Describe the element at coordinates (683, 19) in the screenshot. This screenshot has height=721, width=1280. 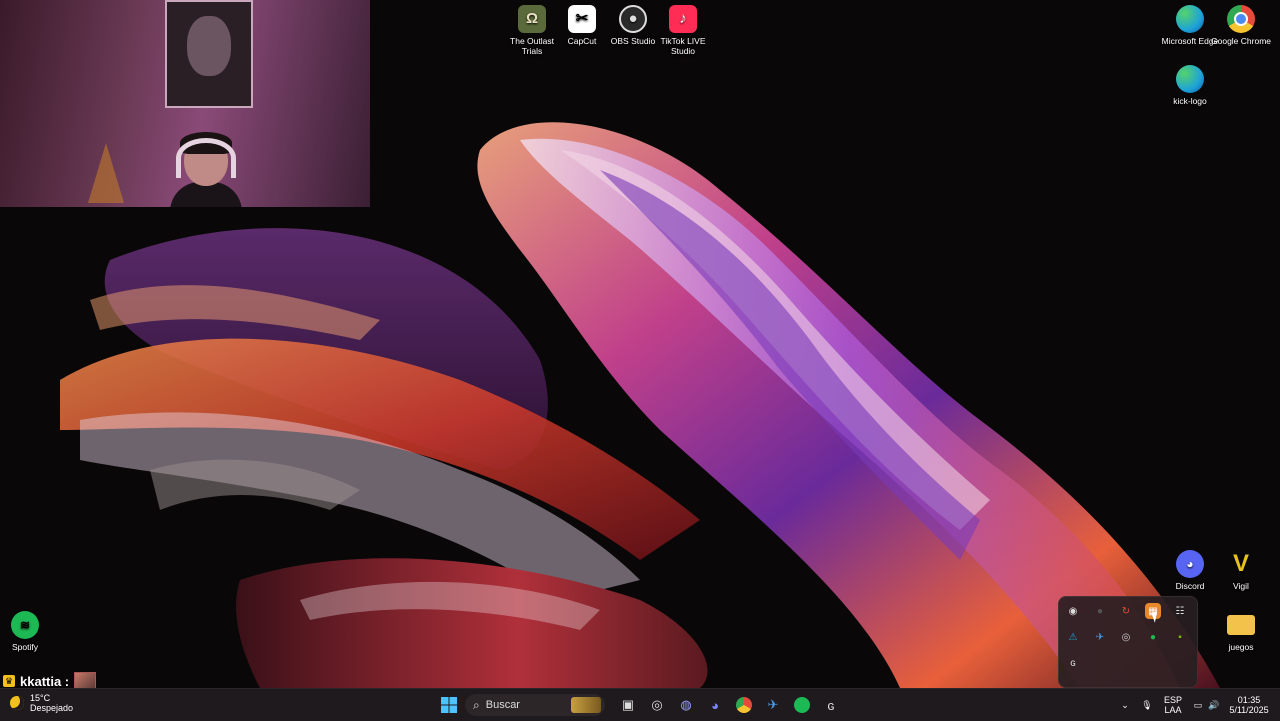
I see `tiktok-icon: ♪` at that location.